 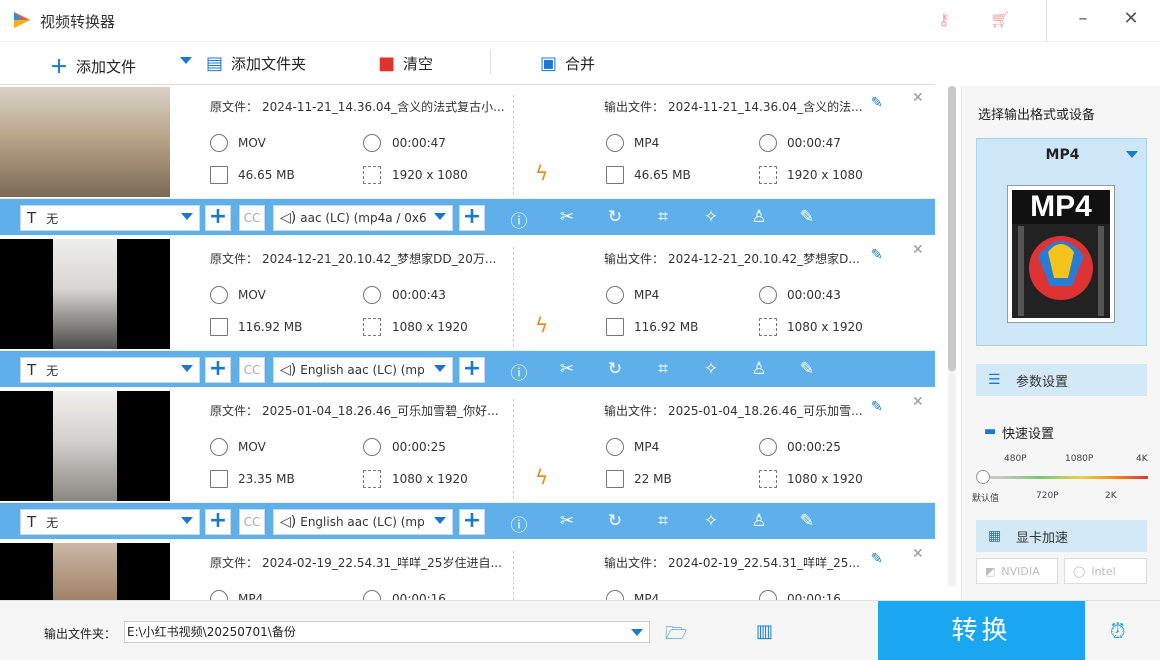 I want to click on add-file-dropdown-icon, so click(x=186, y=60).